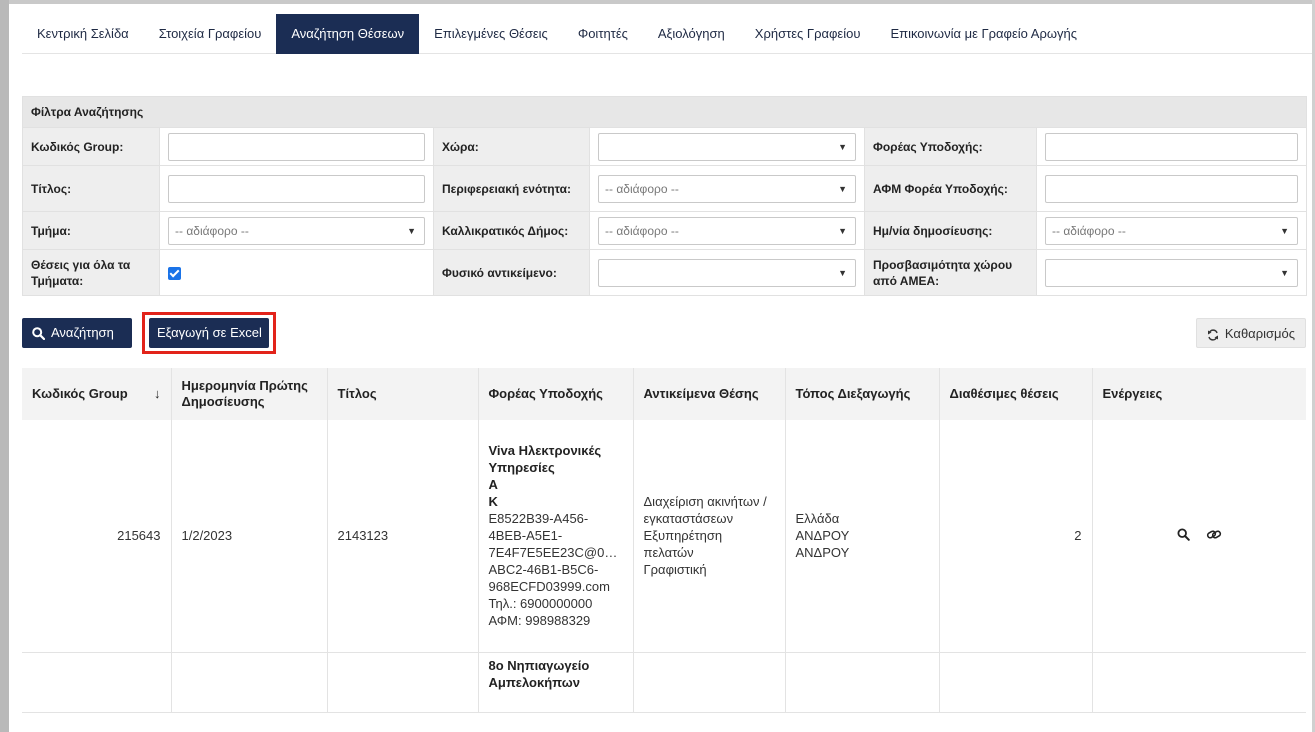 This screenshot has width=1315, height=732. Describe the element at coordinates (1250, 333) in the screenshot. I see `clear-button: Καθαρισμός` at that location.